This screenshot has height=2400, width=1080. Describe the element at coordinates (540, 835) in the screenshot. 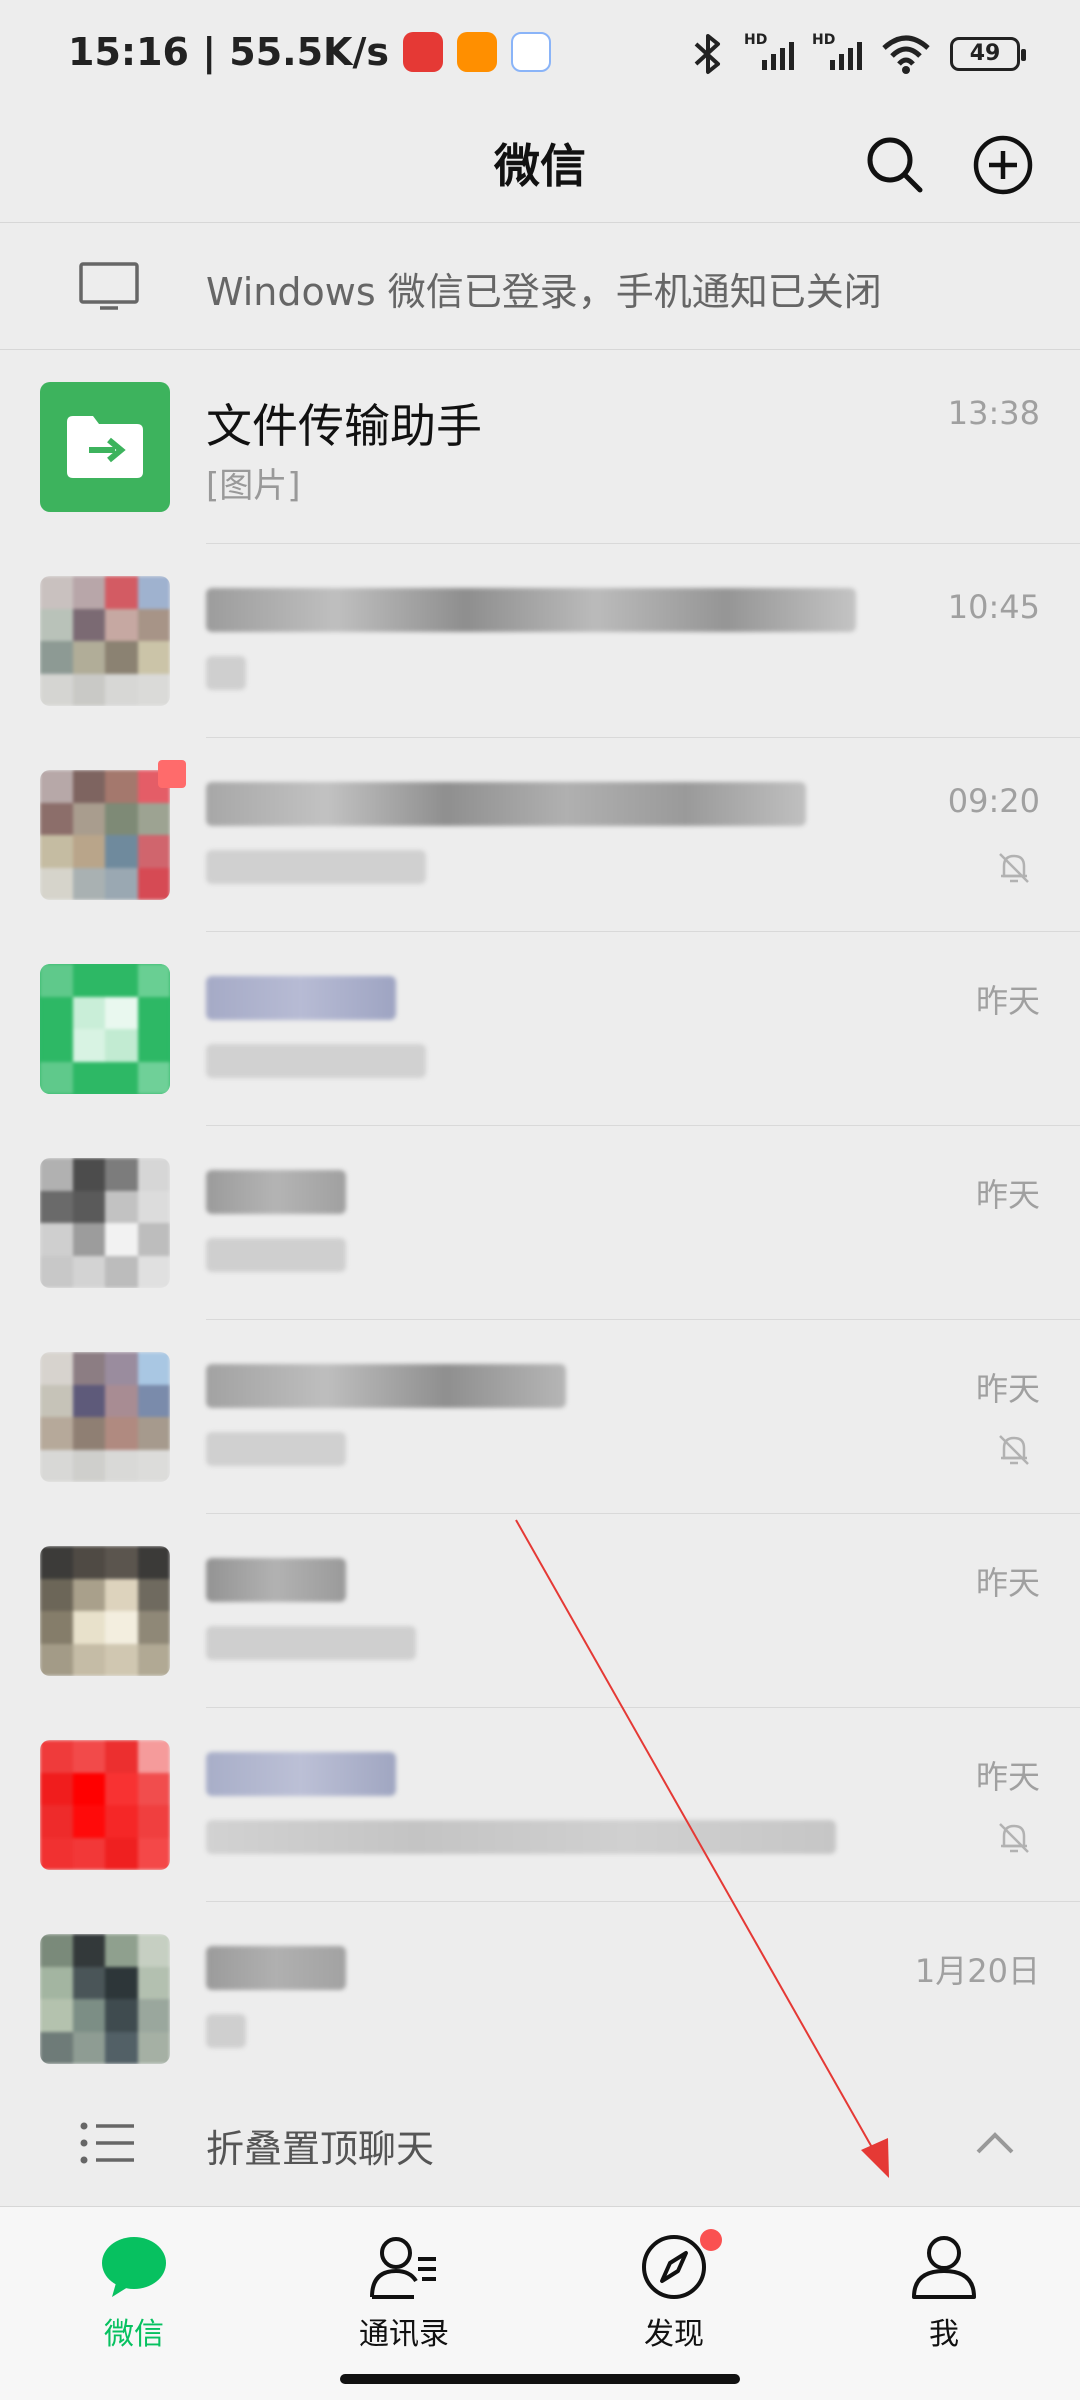

I see `chat-item: 09:20` at that location.